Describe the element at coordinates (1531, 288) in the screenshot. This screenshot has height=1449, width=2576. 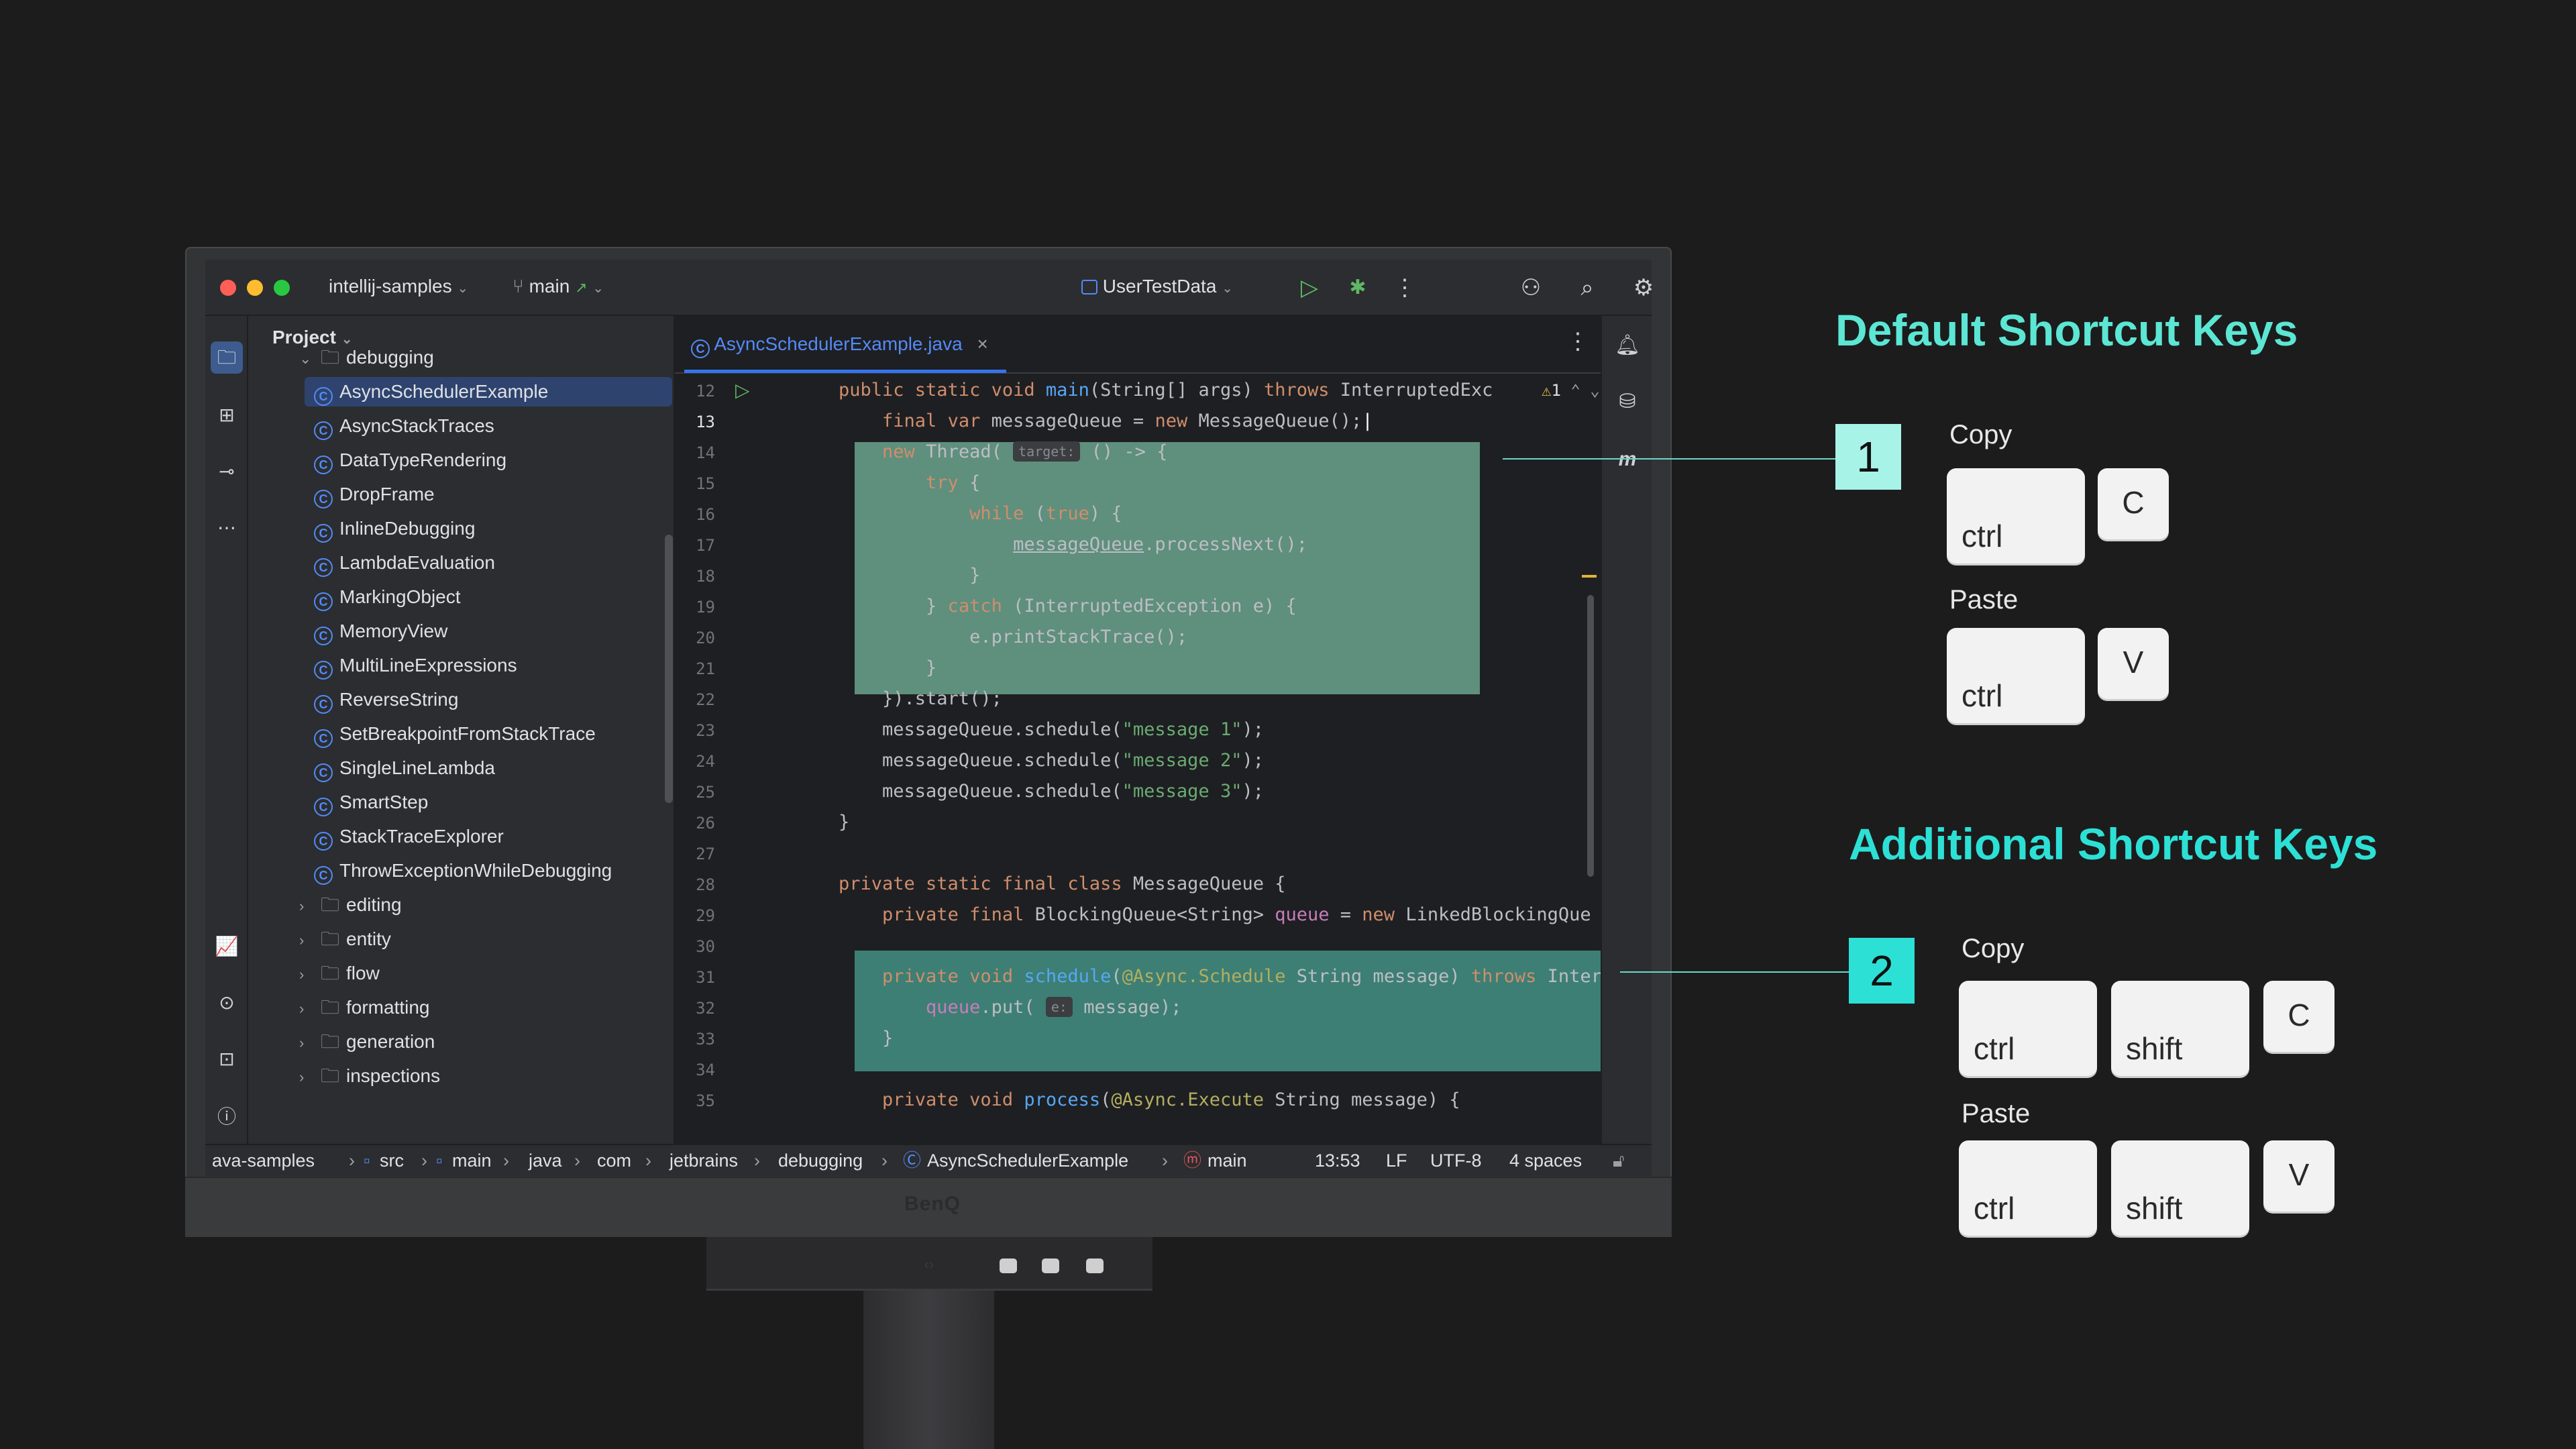
I see `add-user-icon: ⚇` at that location.